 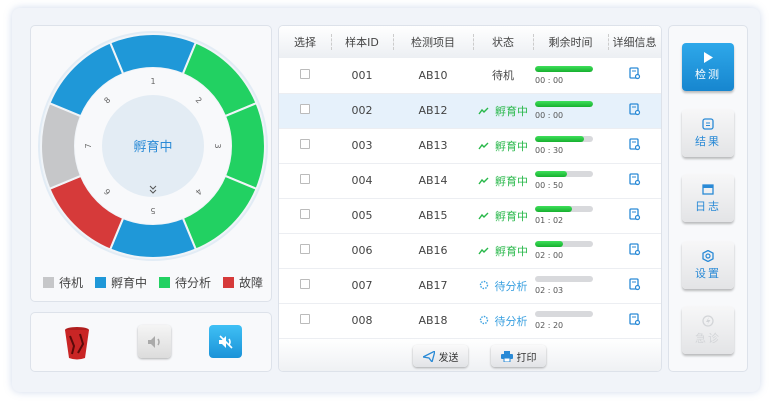 I want to click on print-button: 打印, so click(x=518, y=356).